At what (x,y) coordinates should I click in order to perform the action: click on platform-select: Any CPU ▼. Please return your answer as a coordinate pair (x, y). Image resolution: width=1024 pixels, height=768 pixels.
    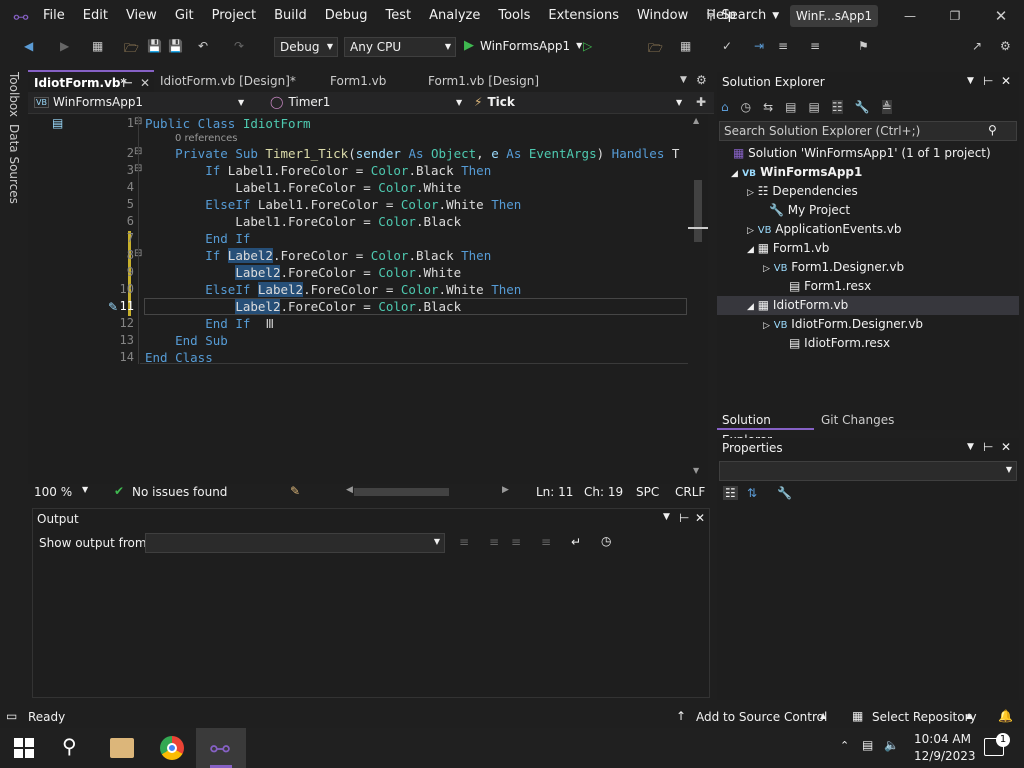
    Looking at the image, I should click on (400, 47).